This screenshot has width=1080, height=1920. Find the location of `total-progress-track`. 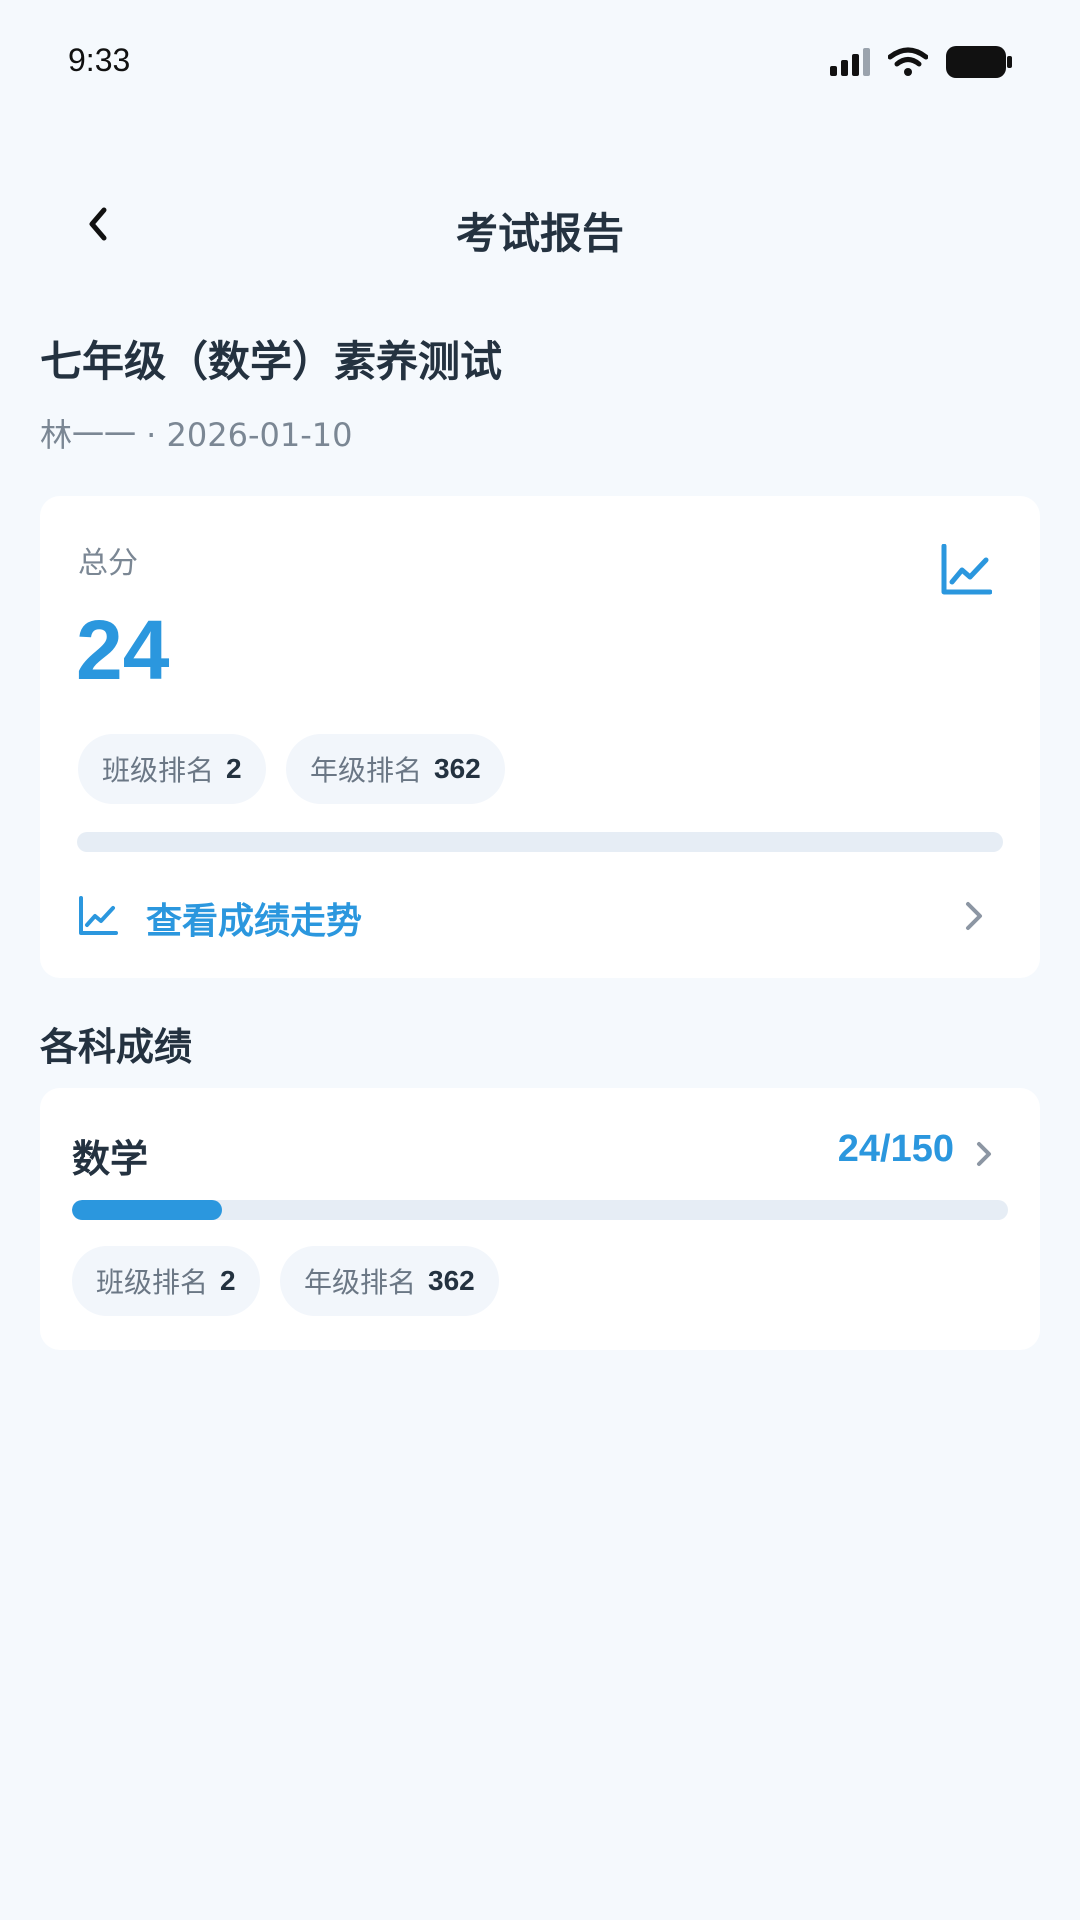

total-progress-track is located at coordinates (540, 842).